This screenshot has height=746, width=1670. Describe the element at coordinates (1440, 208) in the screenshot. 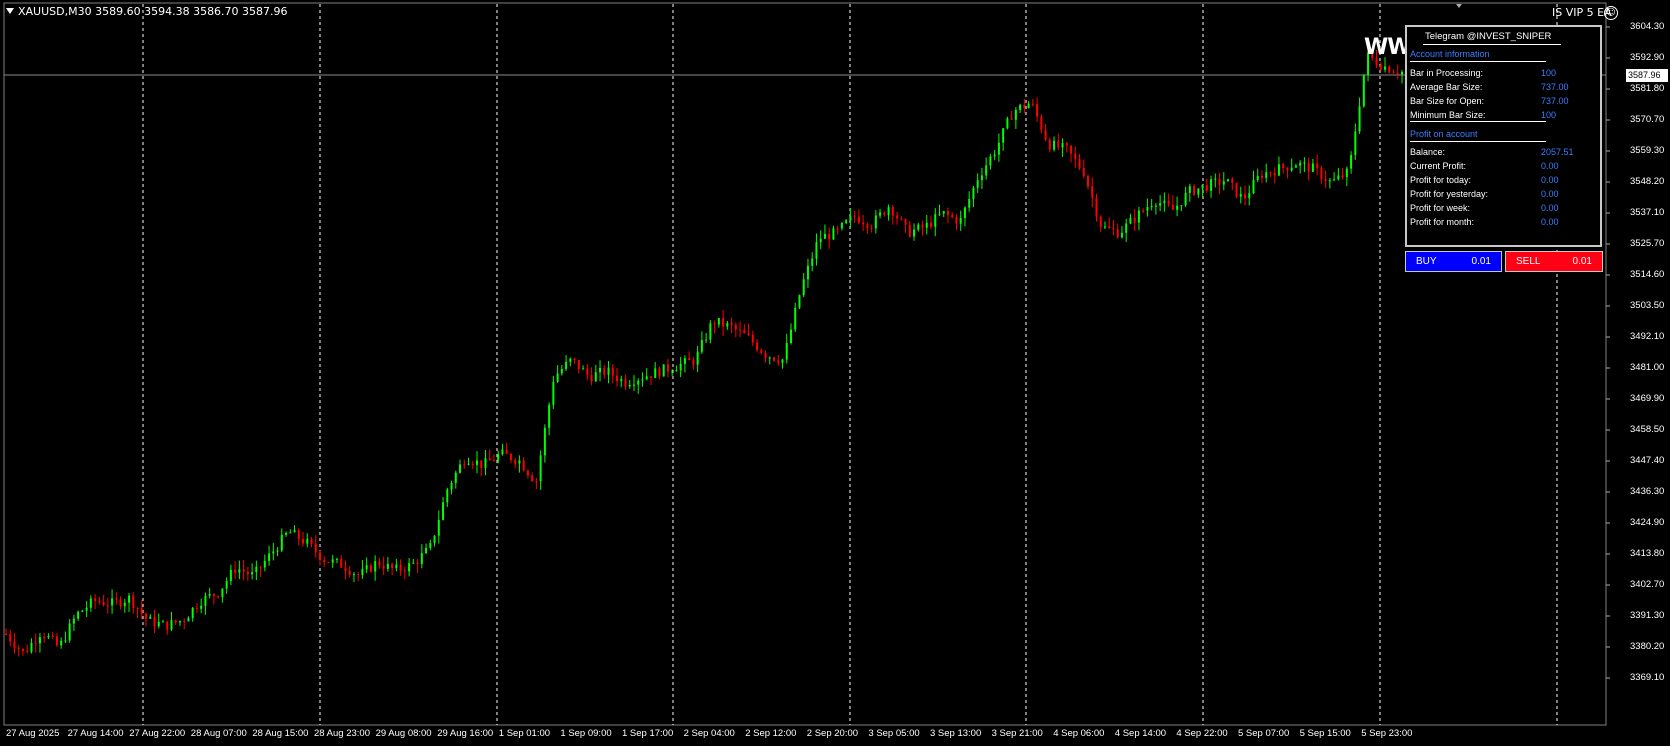

I see `profit-week-label: Profit for week:` at that location.